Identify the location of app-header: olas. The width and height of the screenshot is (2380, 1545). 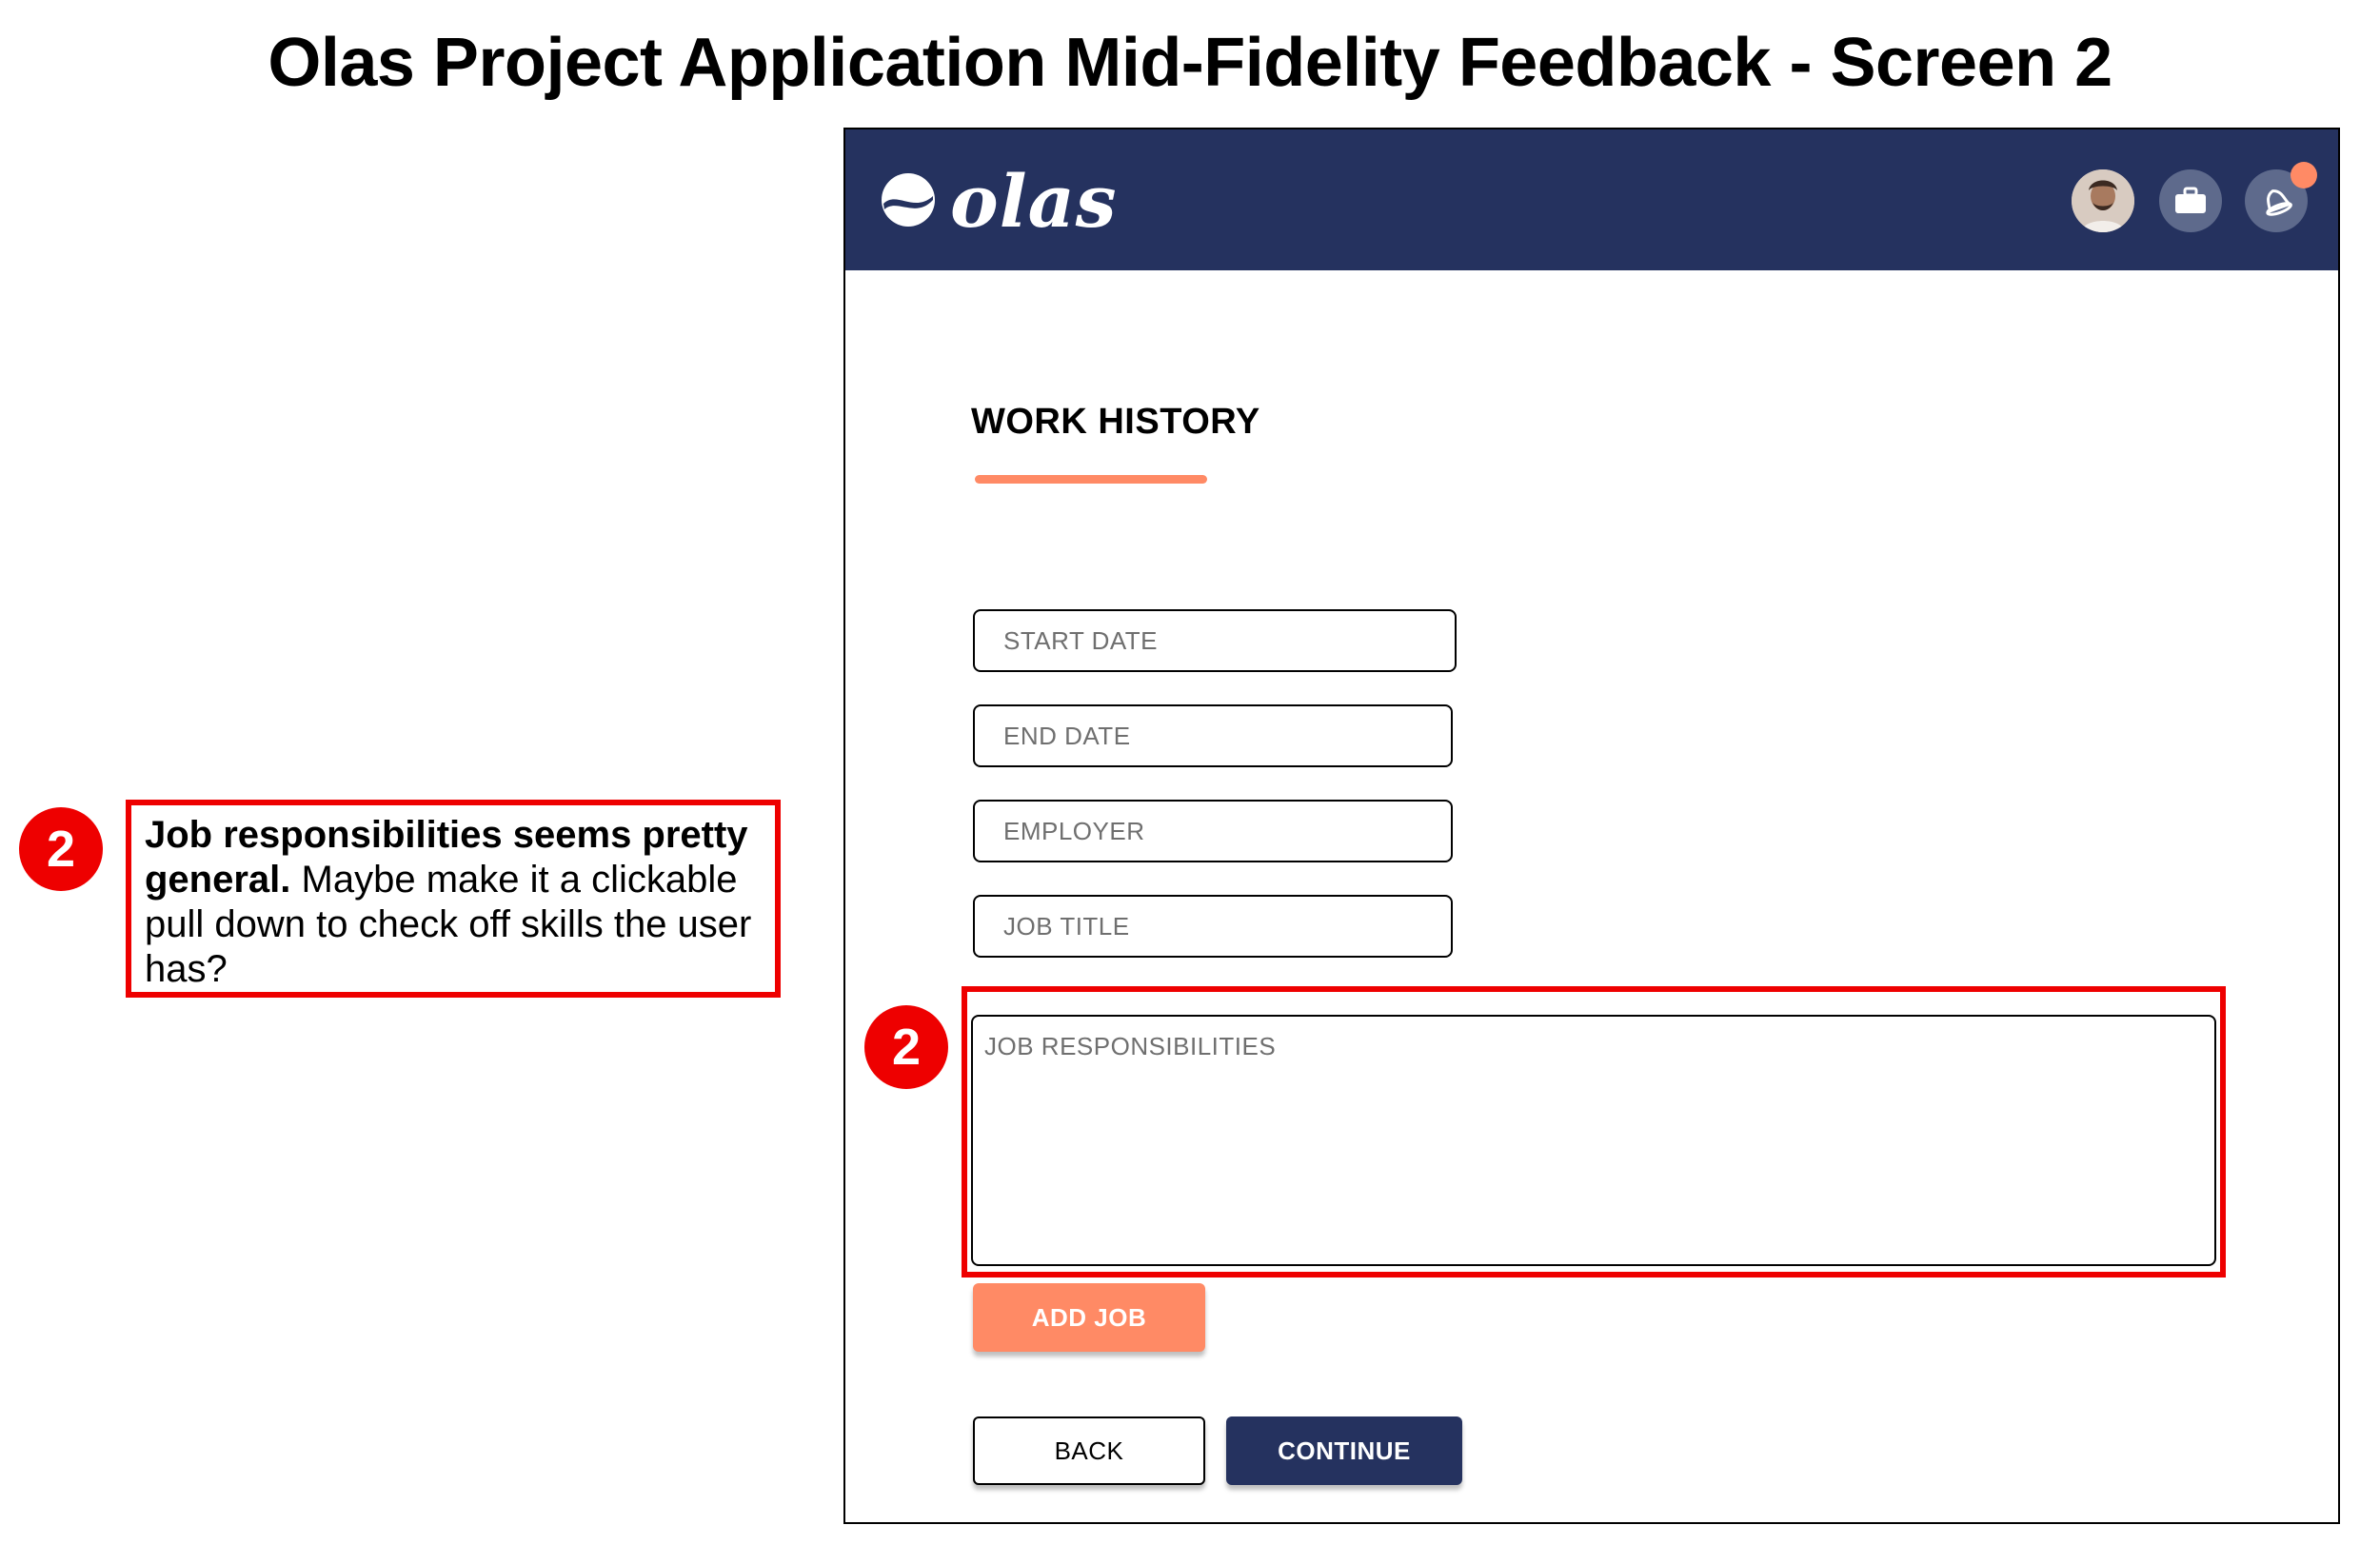
(1591, 199).